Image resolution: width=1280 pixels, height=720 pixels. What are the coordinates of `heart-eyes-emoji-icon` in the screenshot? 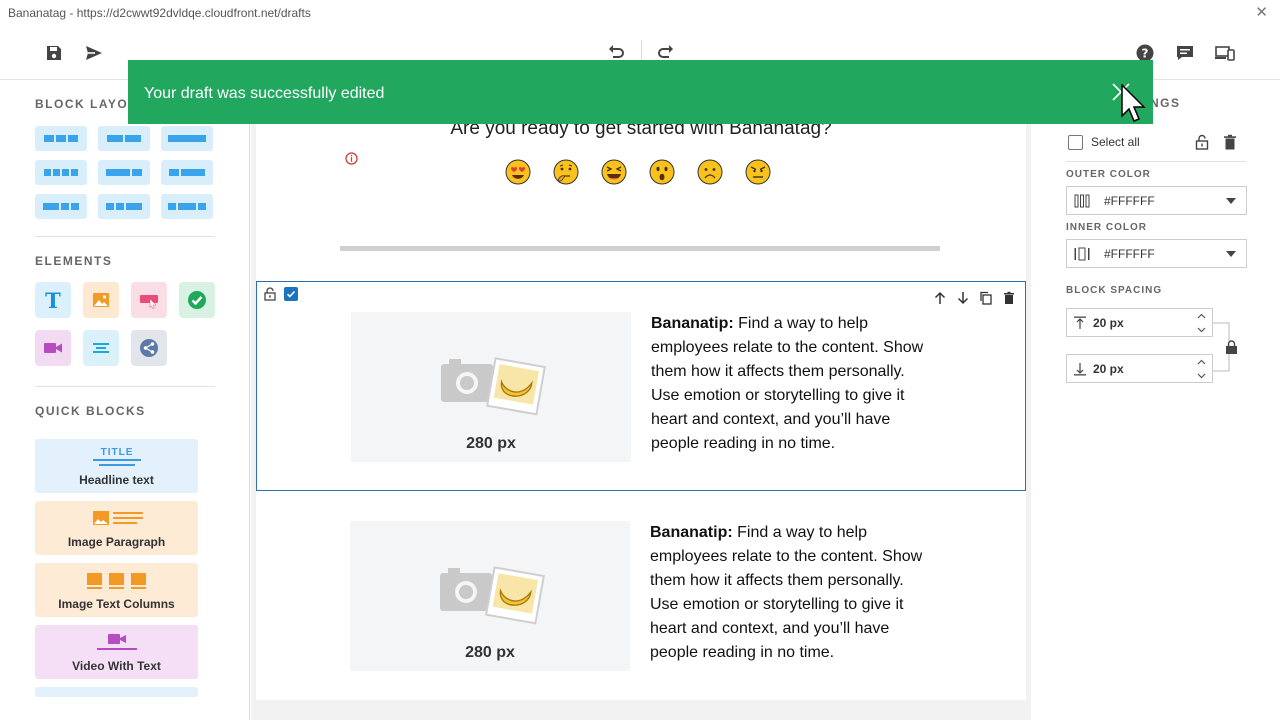 It's located at (518, 172).